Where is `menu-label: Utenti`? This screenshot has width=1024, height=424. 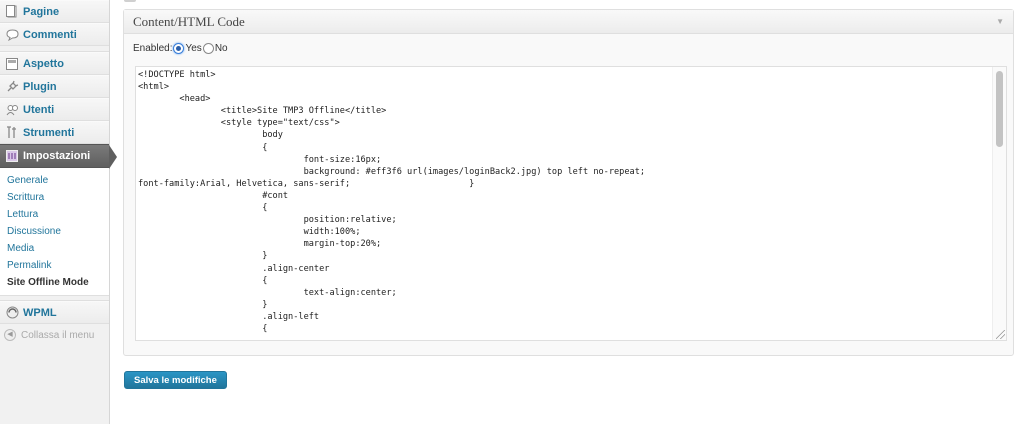
menu-label: Utenti is located at coordinates (39, 109).